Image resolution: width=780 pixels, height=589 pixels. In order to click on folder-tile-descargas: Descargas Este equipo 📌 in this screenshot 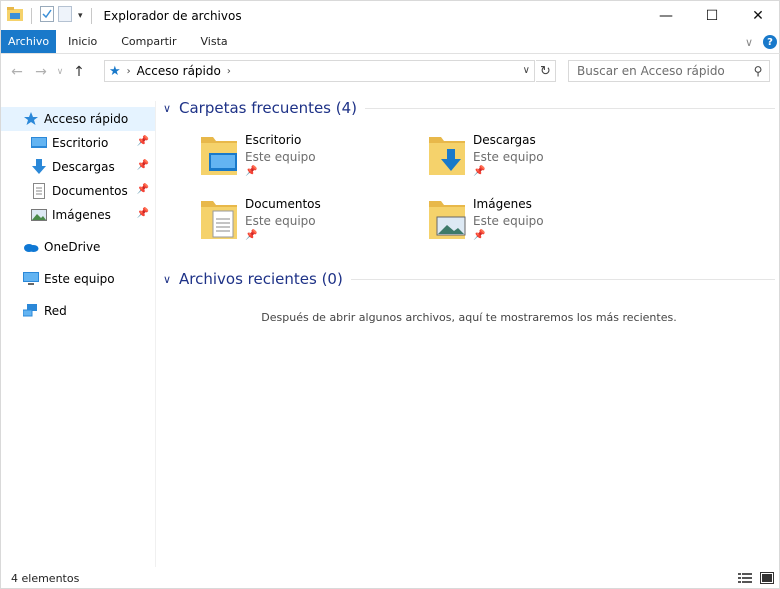, I will do `click(535, 160)`.